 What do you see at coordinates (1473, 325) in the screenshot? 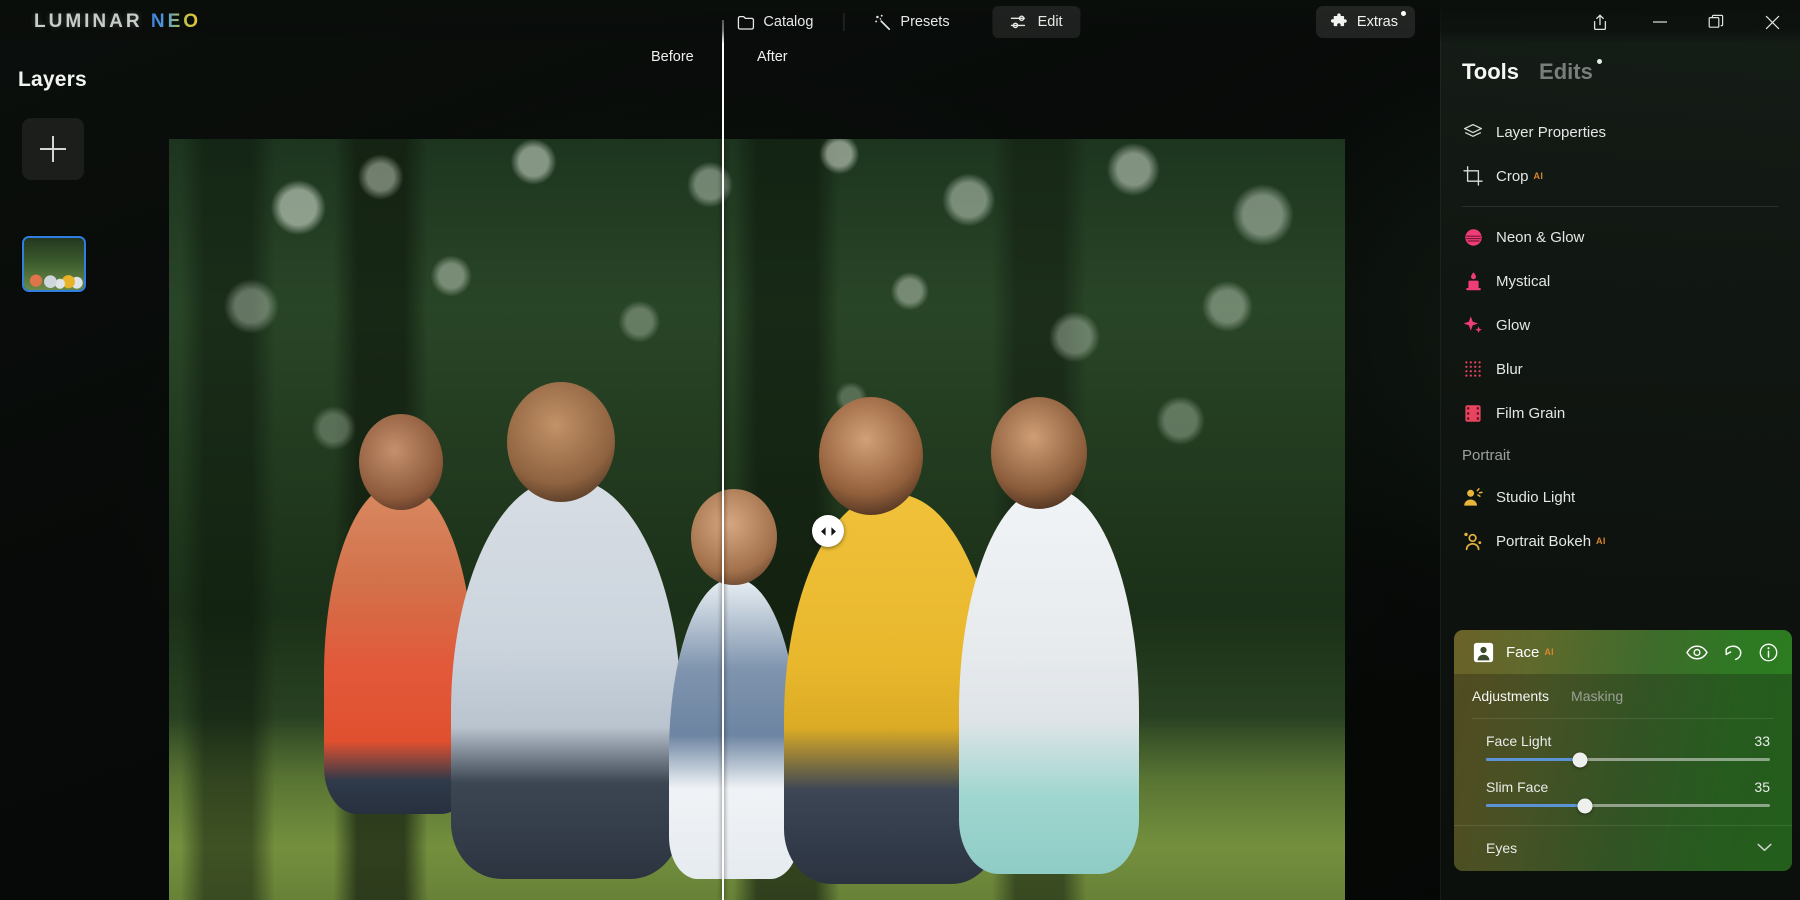
I see `sparkle-icon` at bounding box center [1473, 325].